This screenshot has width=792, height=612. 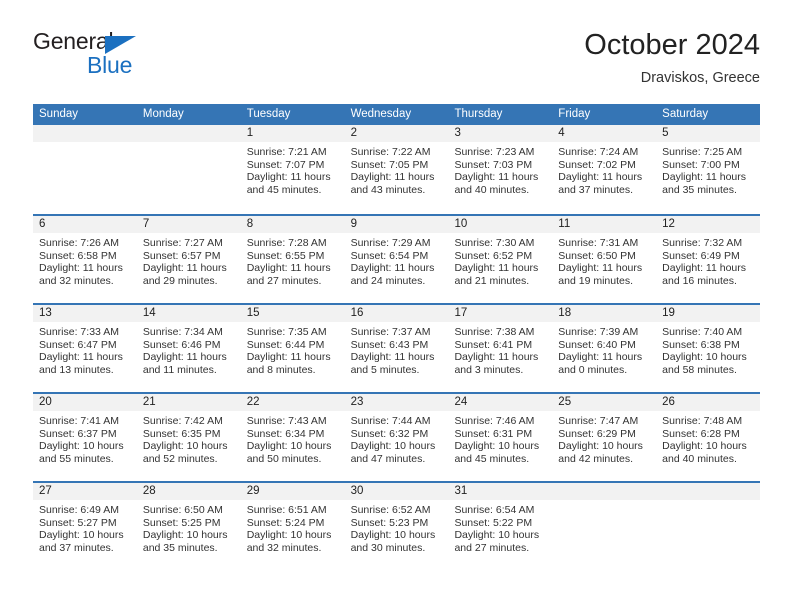 What do you see at coordinates (76, 458) in the screenshot?
I see `daylight-text-line2: and 55 minutes.` at bounding box center [76, 458].